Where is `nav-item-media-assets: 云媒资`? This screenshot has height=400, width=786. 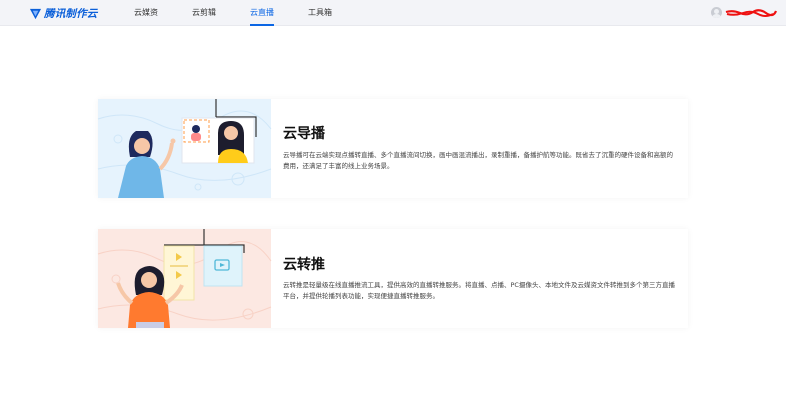 nav-item-media-assets: 云媒资 is located at coordinates (146, 13).